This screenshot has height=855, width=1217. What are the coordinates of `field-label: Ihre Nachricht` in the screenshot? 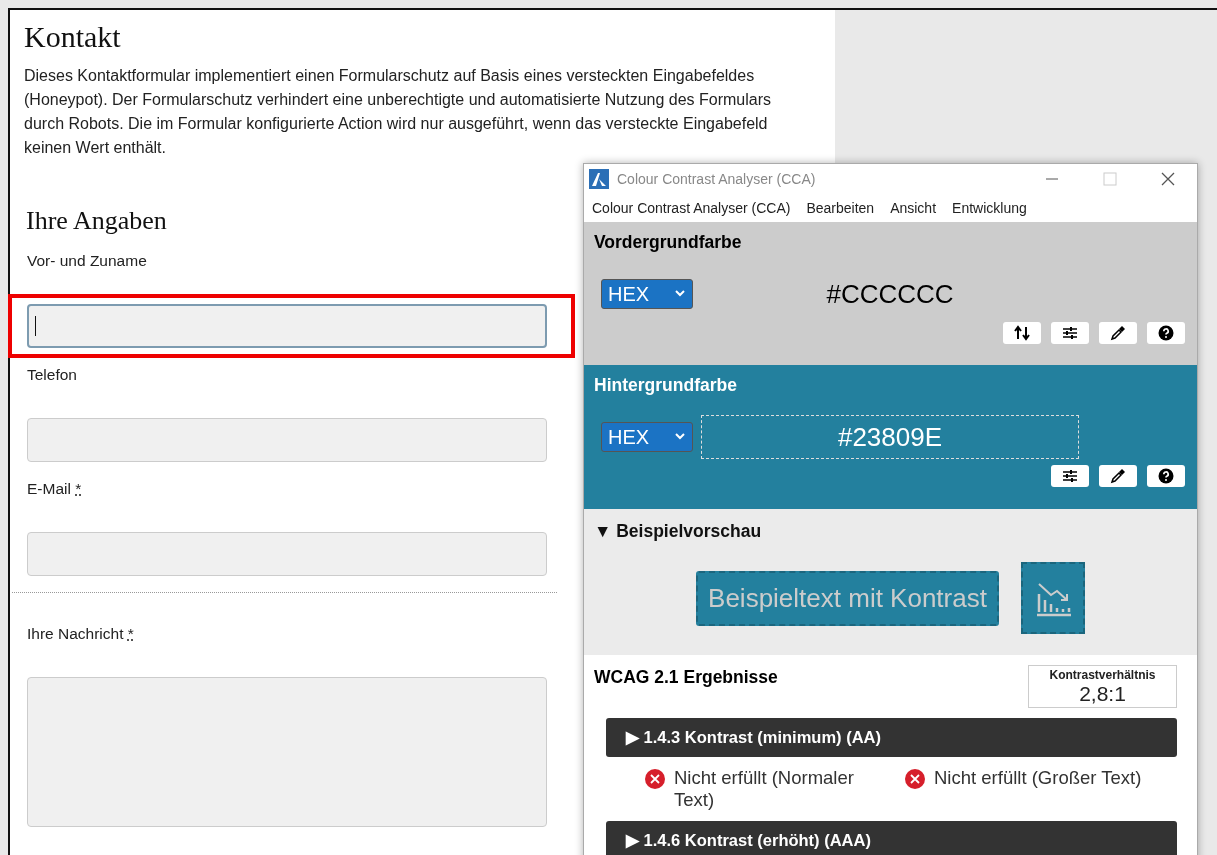 It's located at (75, 633).